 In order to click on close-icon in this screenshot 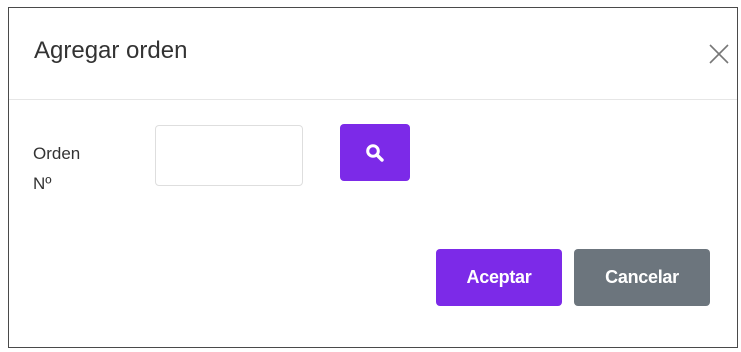, I will do `click(719, 54)`.